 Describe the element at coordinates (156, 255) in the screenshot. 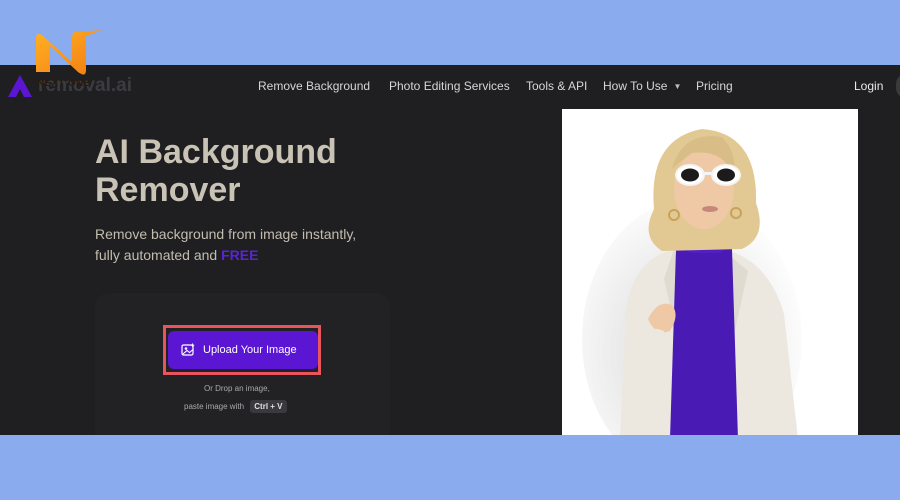

I see `hero-subtitle-line2: fully automated and` at that location.